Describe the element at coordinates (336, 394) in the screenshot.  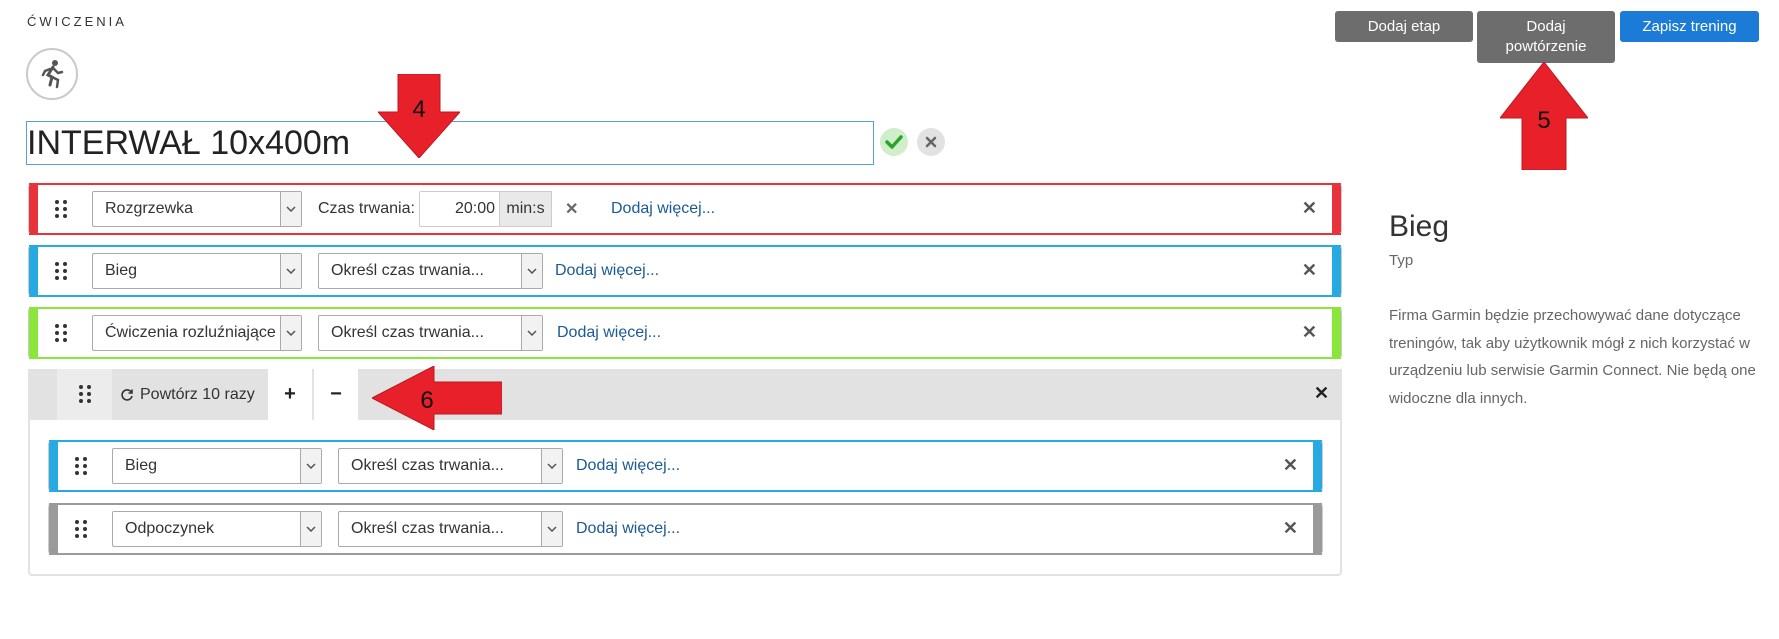
I see `repeat-decrease-button: −` at that location.